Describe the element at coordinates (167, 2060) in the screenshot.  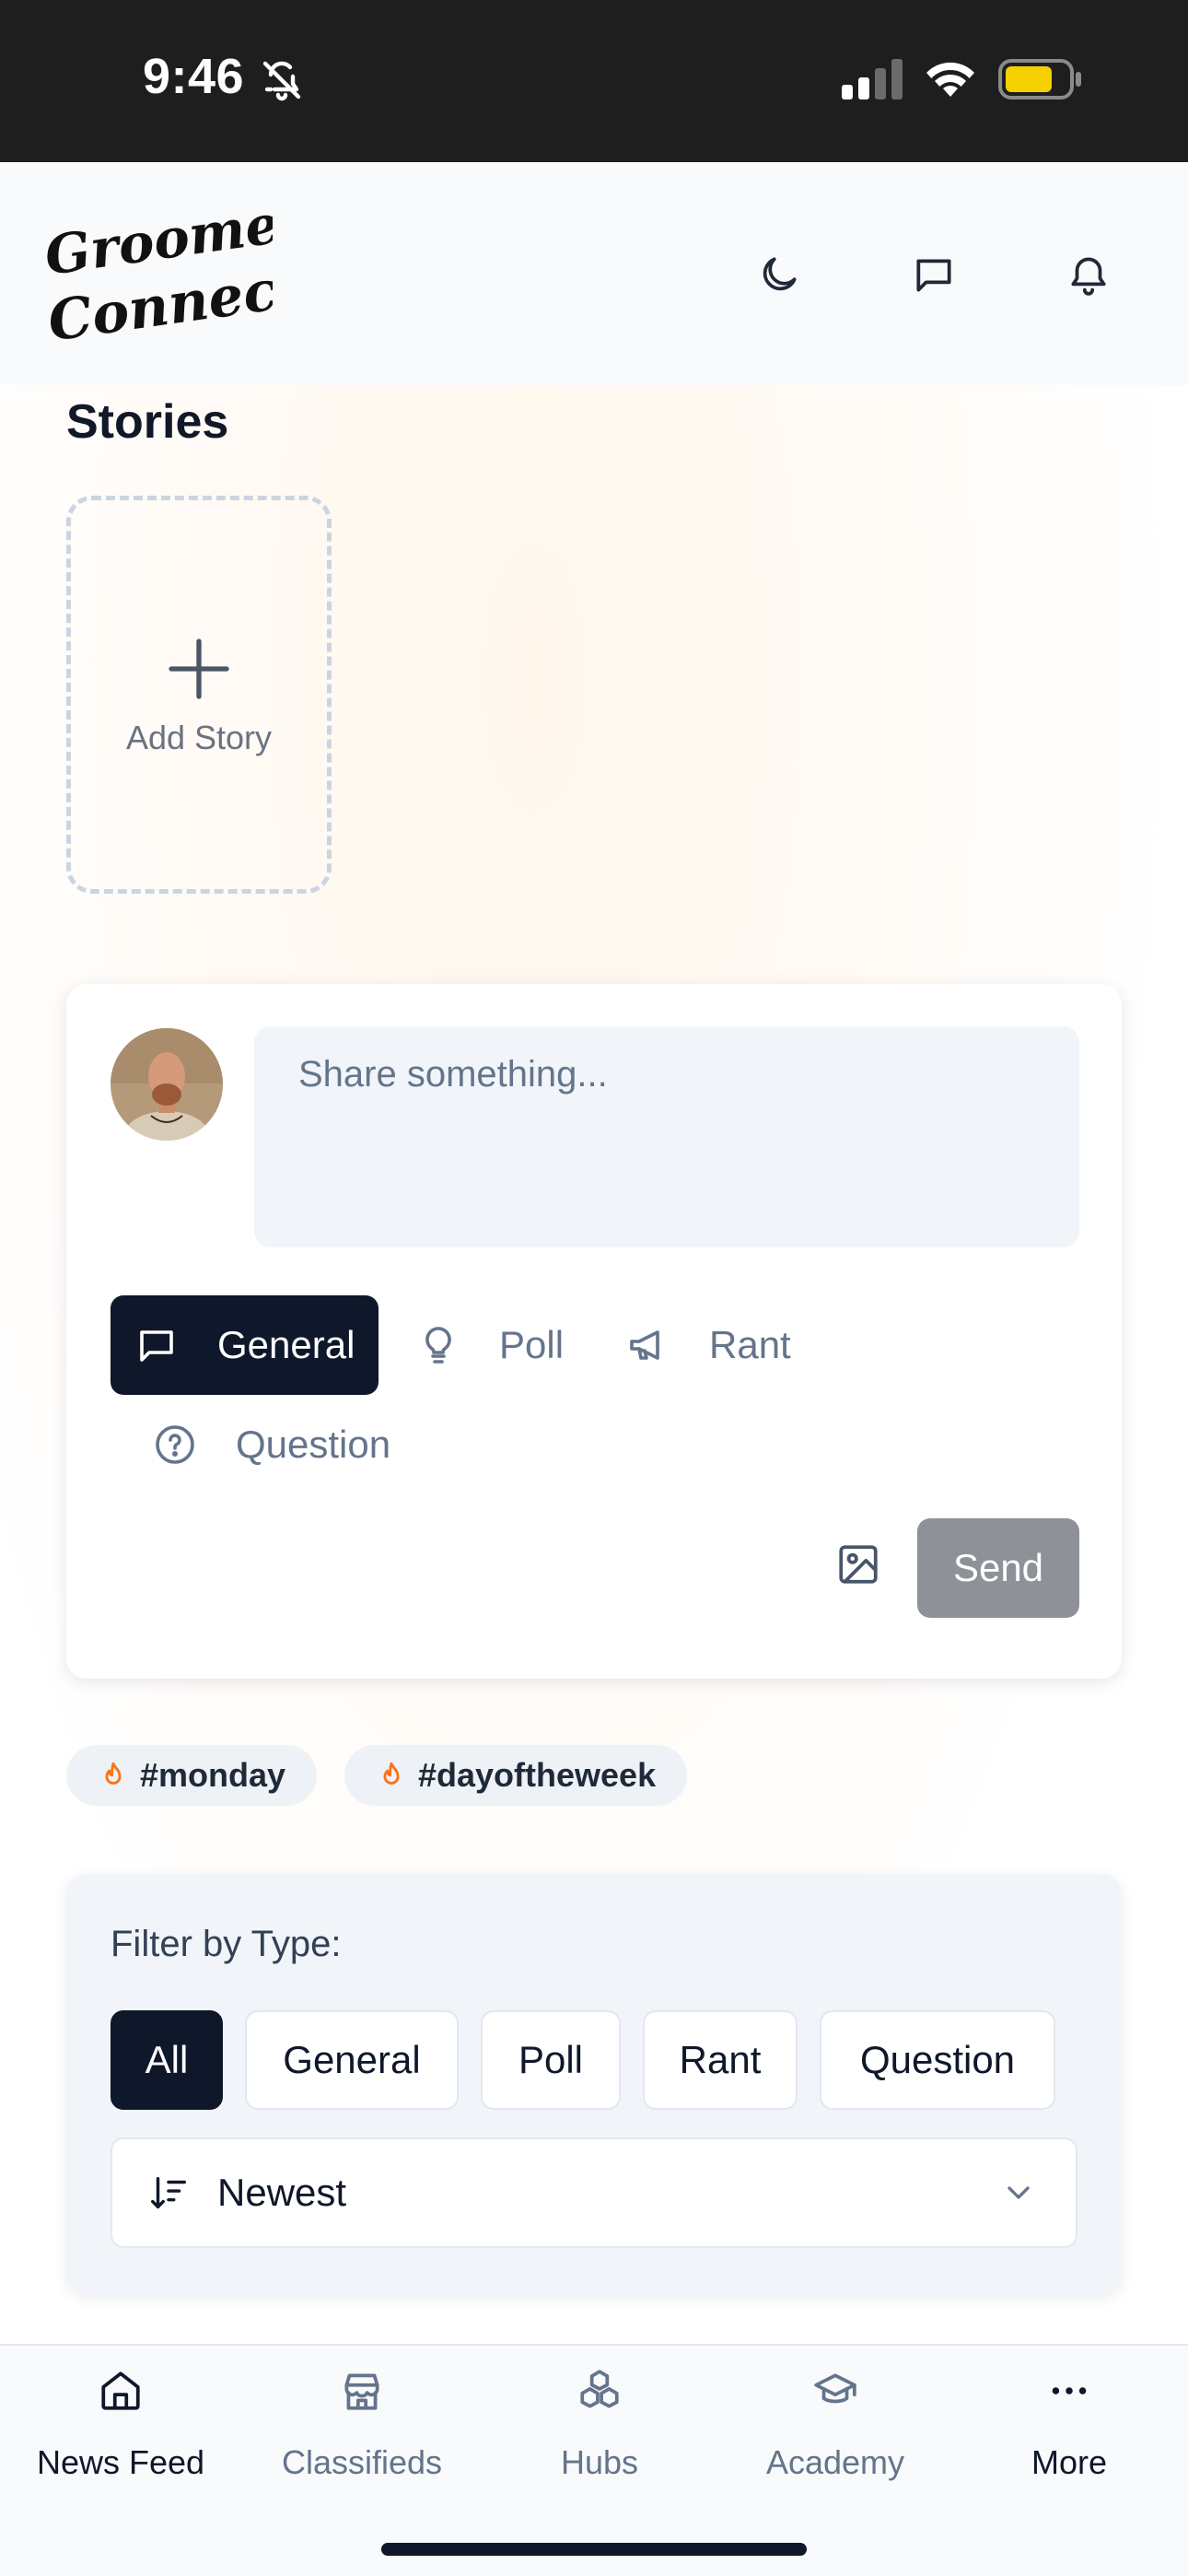
I see `filter-chip-all: All` at that location.